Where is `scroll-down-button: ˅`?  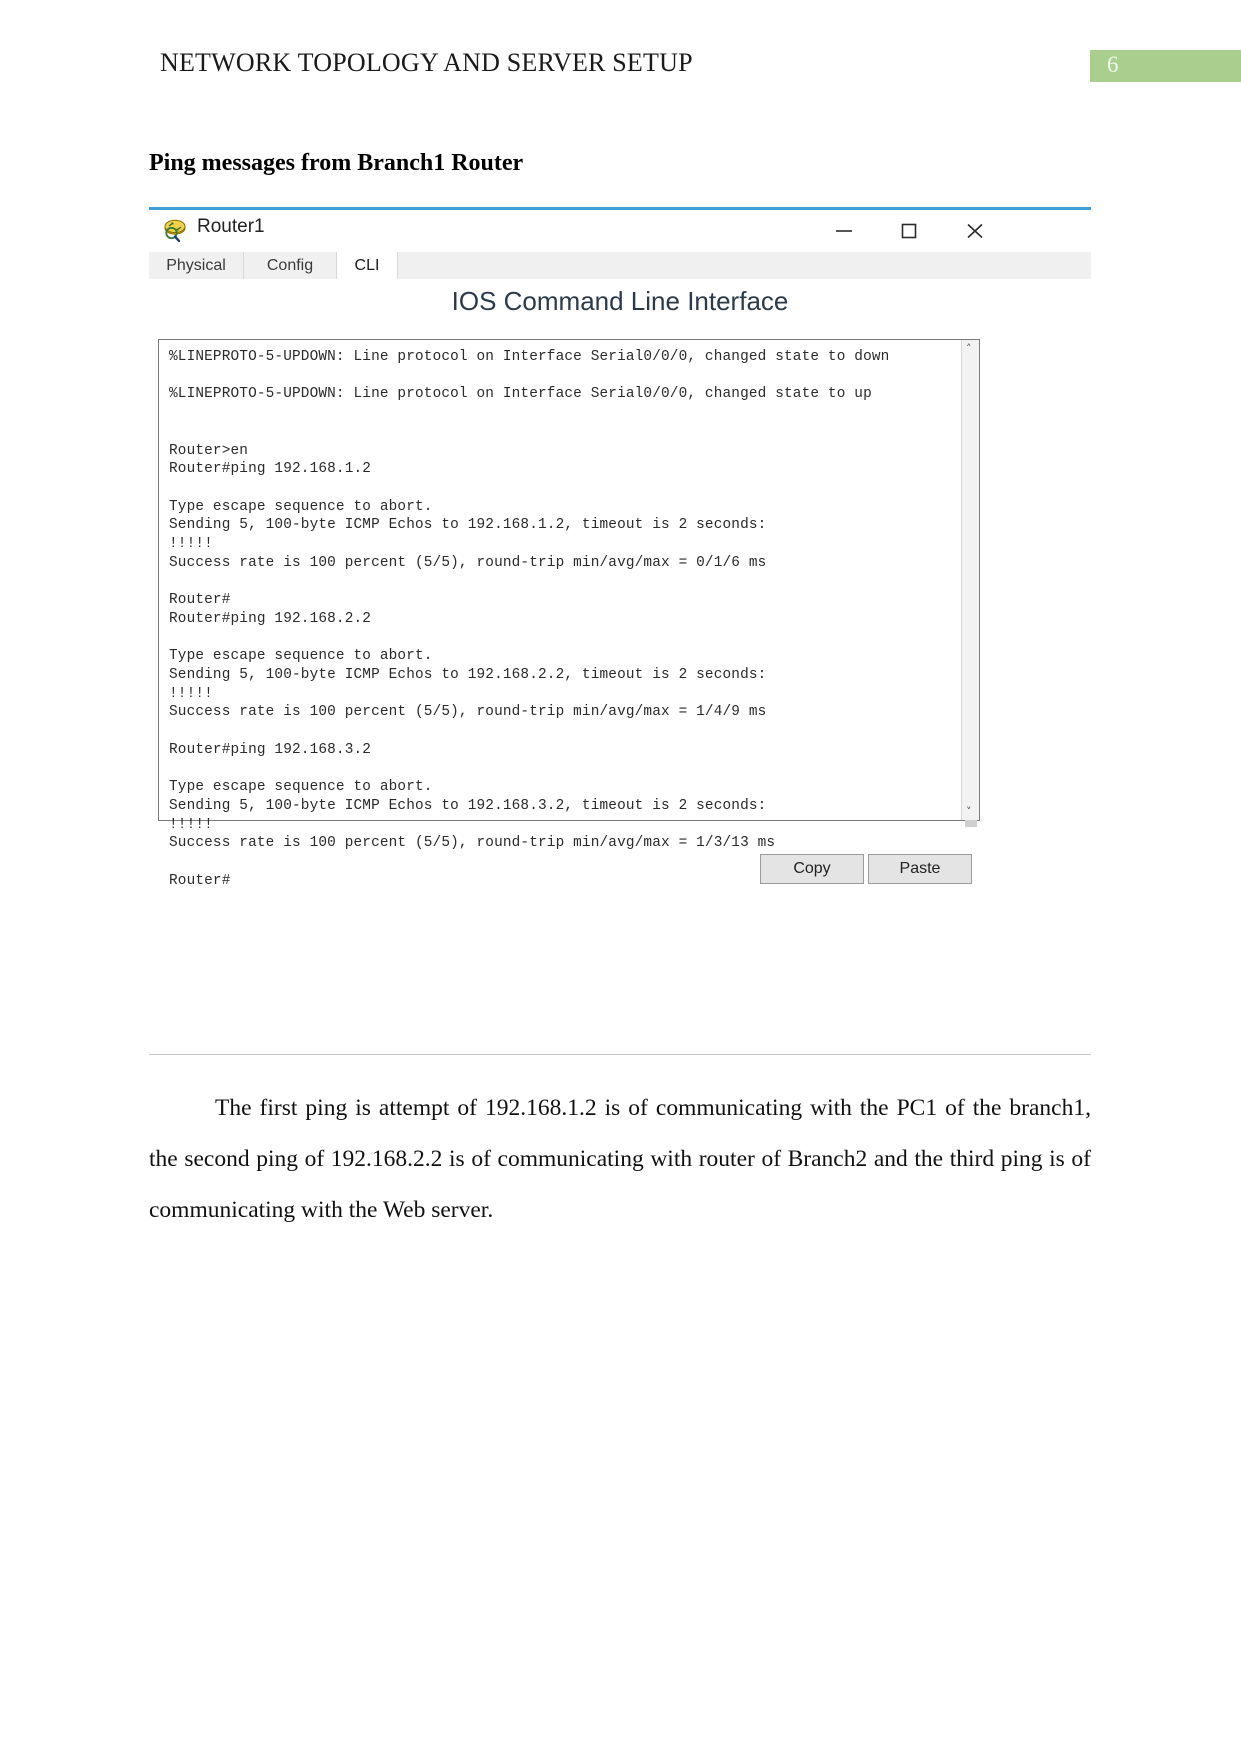
scroll-down-button: ˅ is located at coordinates (970, 811).